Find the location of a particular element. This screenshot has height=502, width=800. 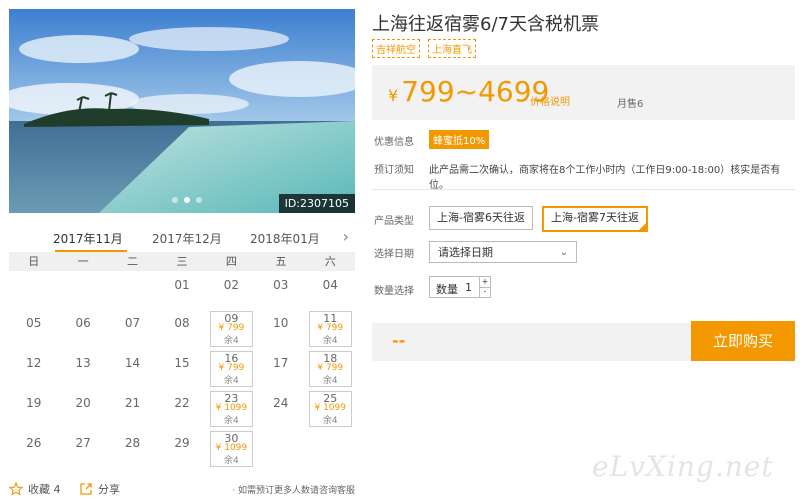

calendar-day: 01 is located at coordinates (181, 290).